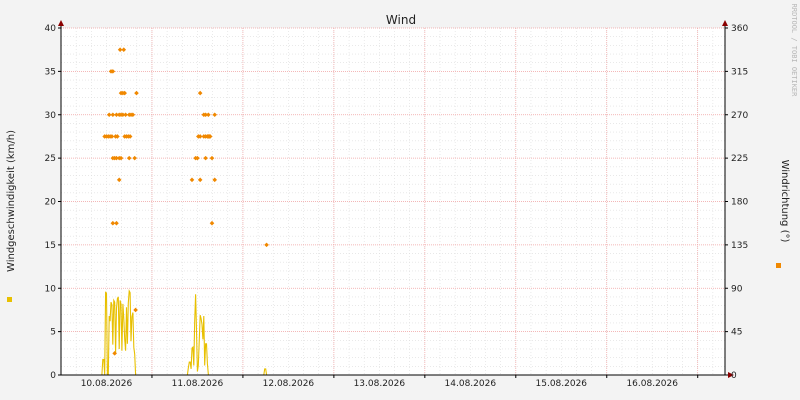  I want to click on left-tick-label: 20, so click(51, 203).